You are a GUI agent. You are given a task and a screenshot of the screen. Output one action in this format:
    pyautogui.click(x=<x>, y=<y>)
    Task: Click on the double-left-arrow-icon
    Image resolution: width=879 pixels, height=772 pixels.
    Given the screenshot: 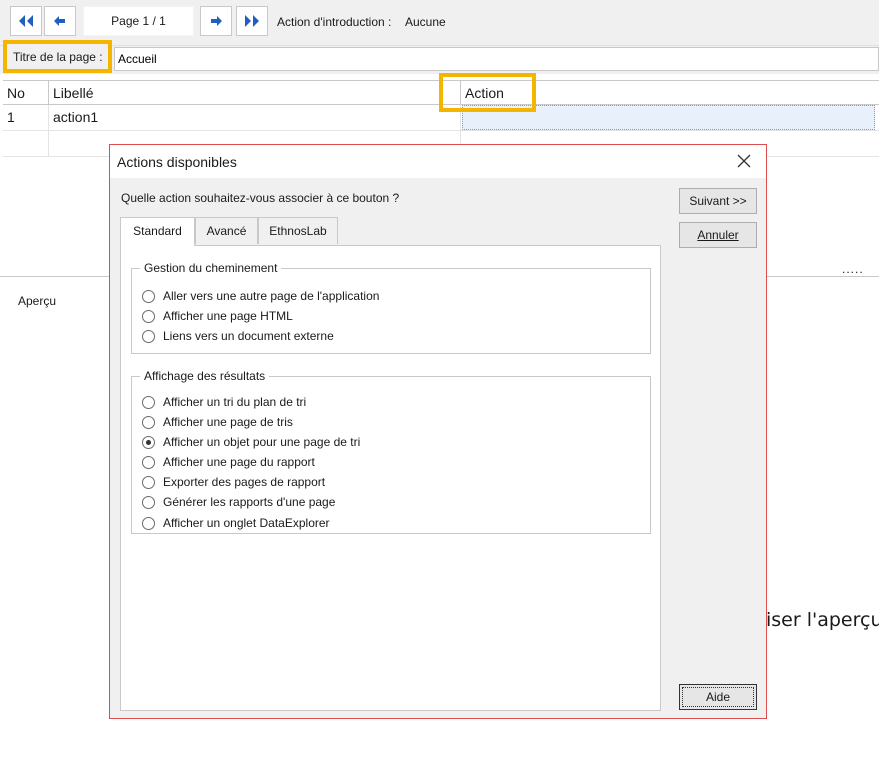 What is the action you would take?
    pyautogui.click(x=26, y=21)
    